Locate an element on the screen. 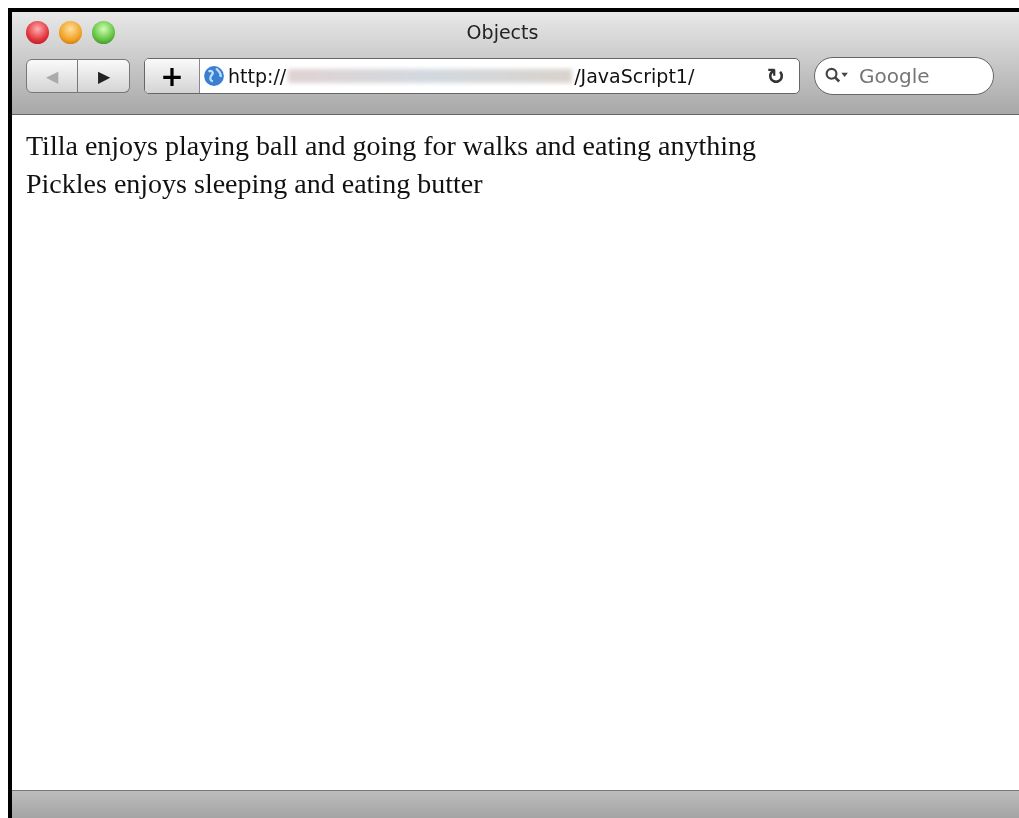  minimize-button is located at coordinates (70, 32).